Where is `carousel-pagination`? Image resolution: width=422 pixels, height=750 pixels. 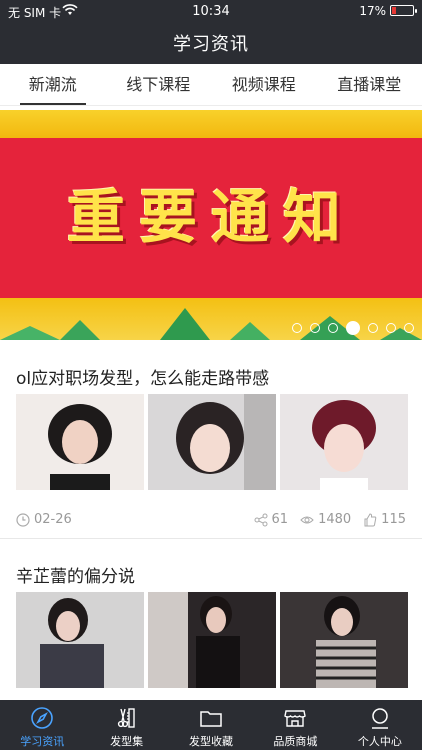
carousel-pagination is located at coordinates (353, 328).